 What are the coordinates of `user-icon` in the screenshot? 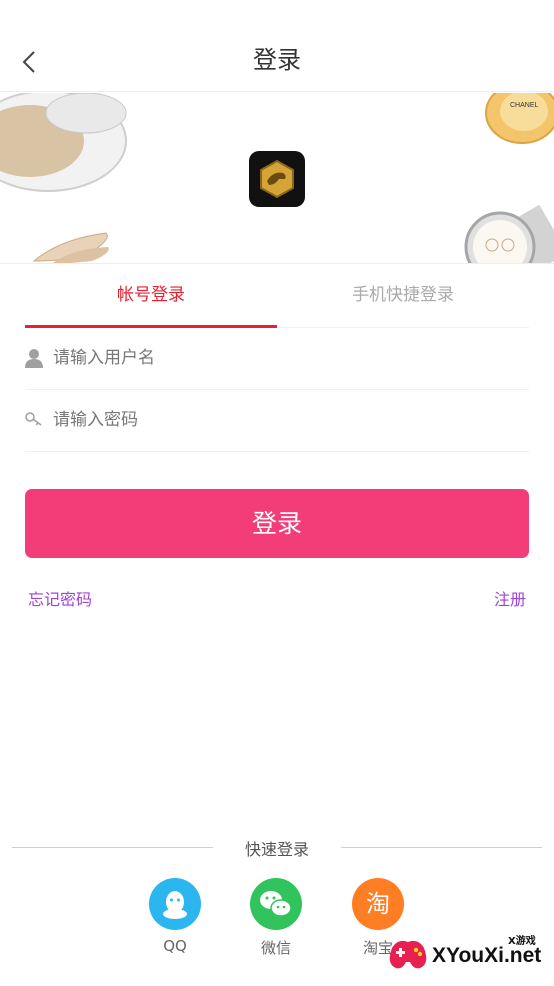 It's located at (34, 358).